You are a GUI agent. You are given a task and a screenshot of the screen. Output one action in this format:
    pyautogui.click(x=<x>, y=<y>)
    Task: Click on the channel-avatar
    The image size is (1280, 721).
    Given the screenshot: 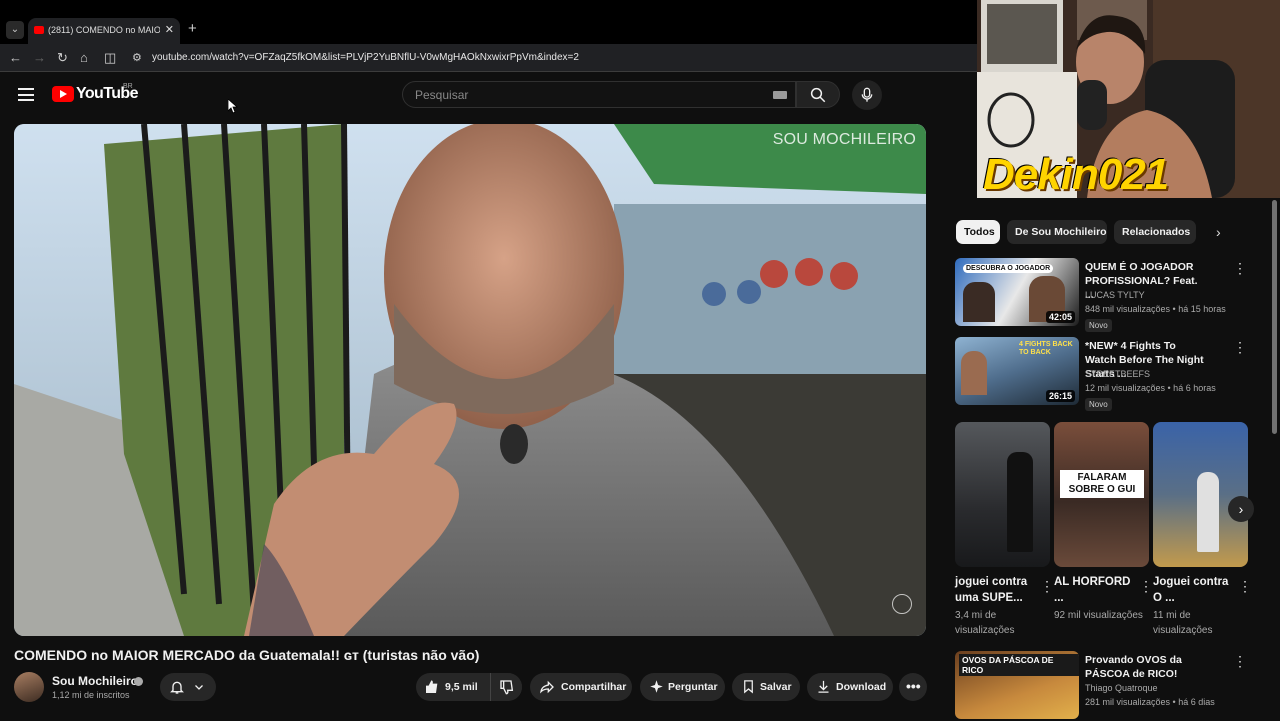 What is the action you would take?
    pyautogui.click(x=29, y=687)
    